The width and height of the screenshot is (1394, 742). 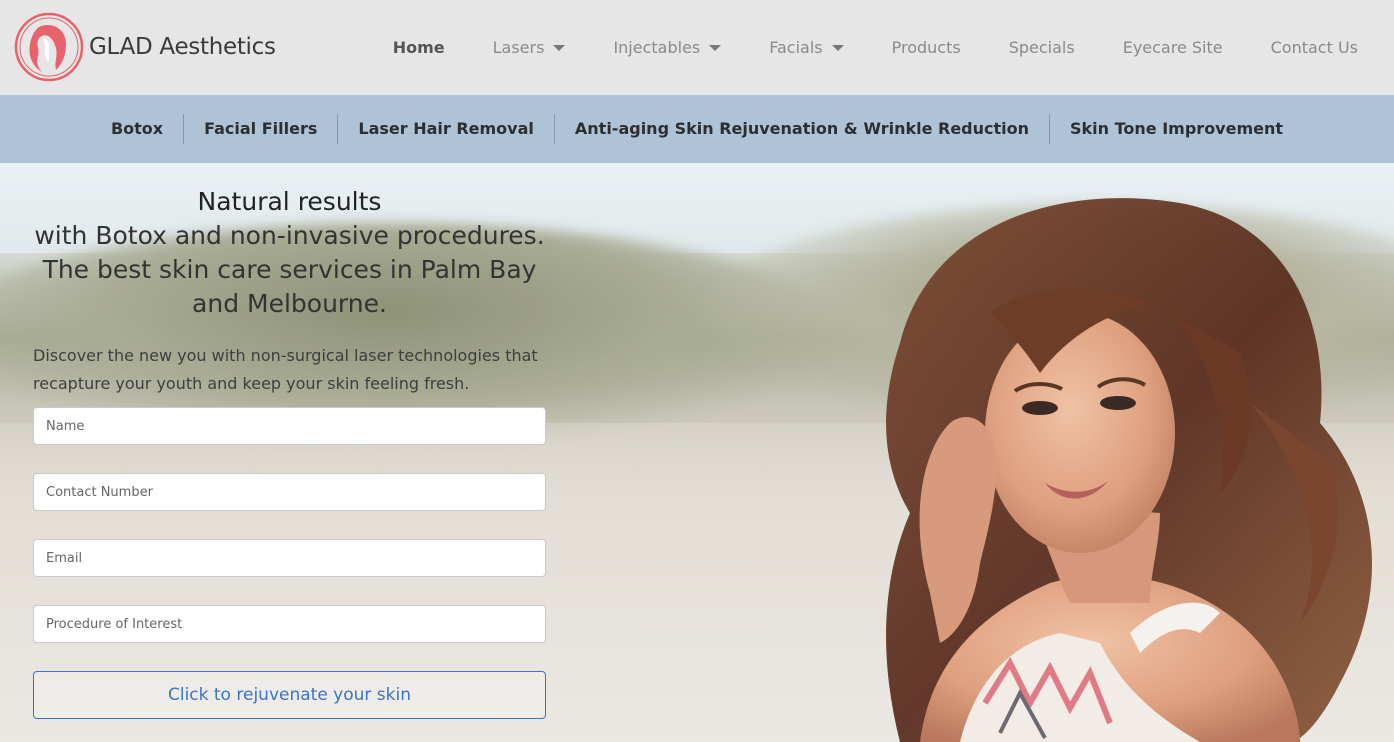 I want to click on hero-title: Natural results, so click(x=289, y=201).